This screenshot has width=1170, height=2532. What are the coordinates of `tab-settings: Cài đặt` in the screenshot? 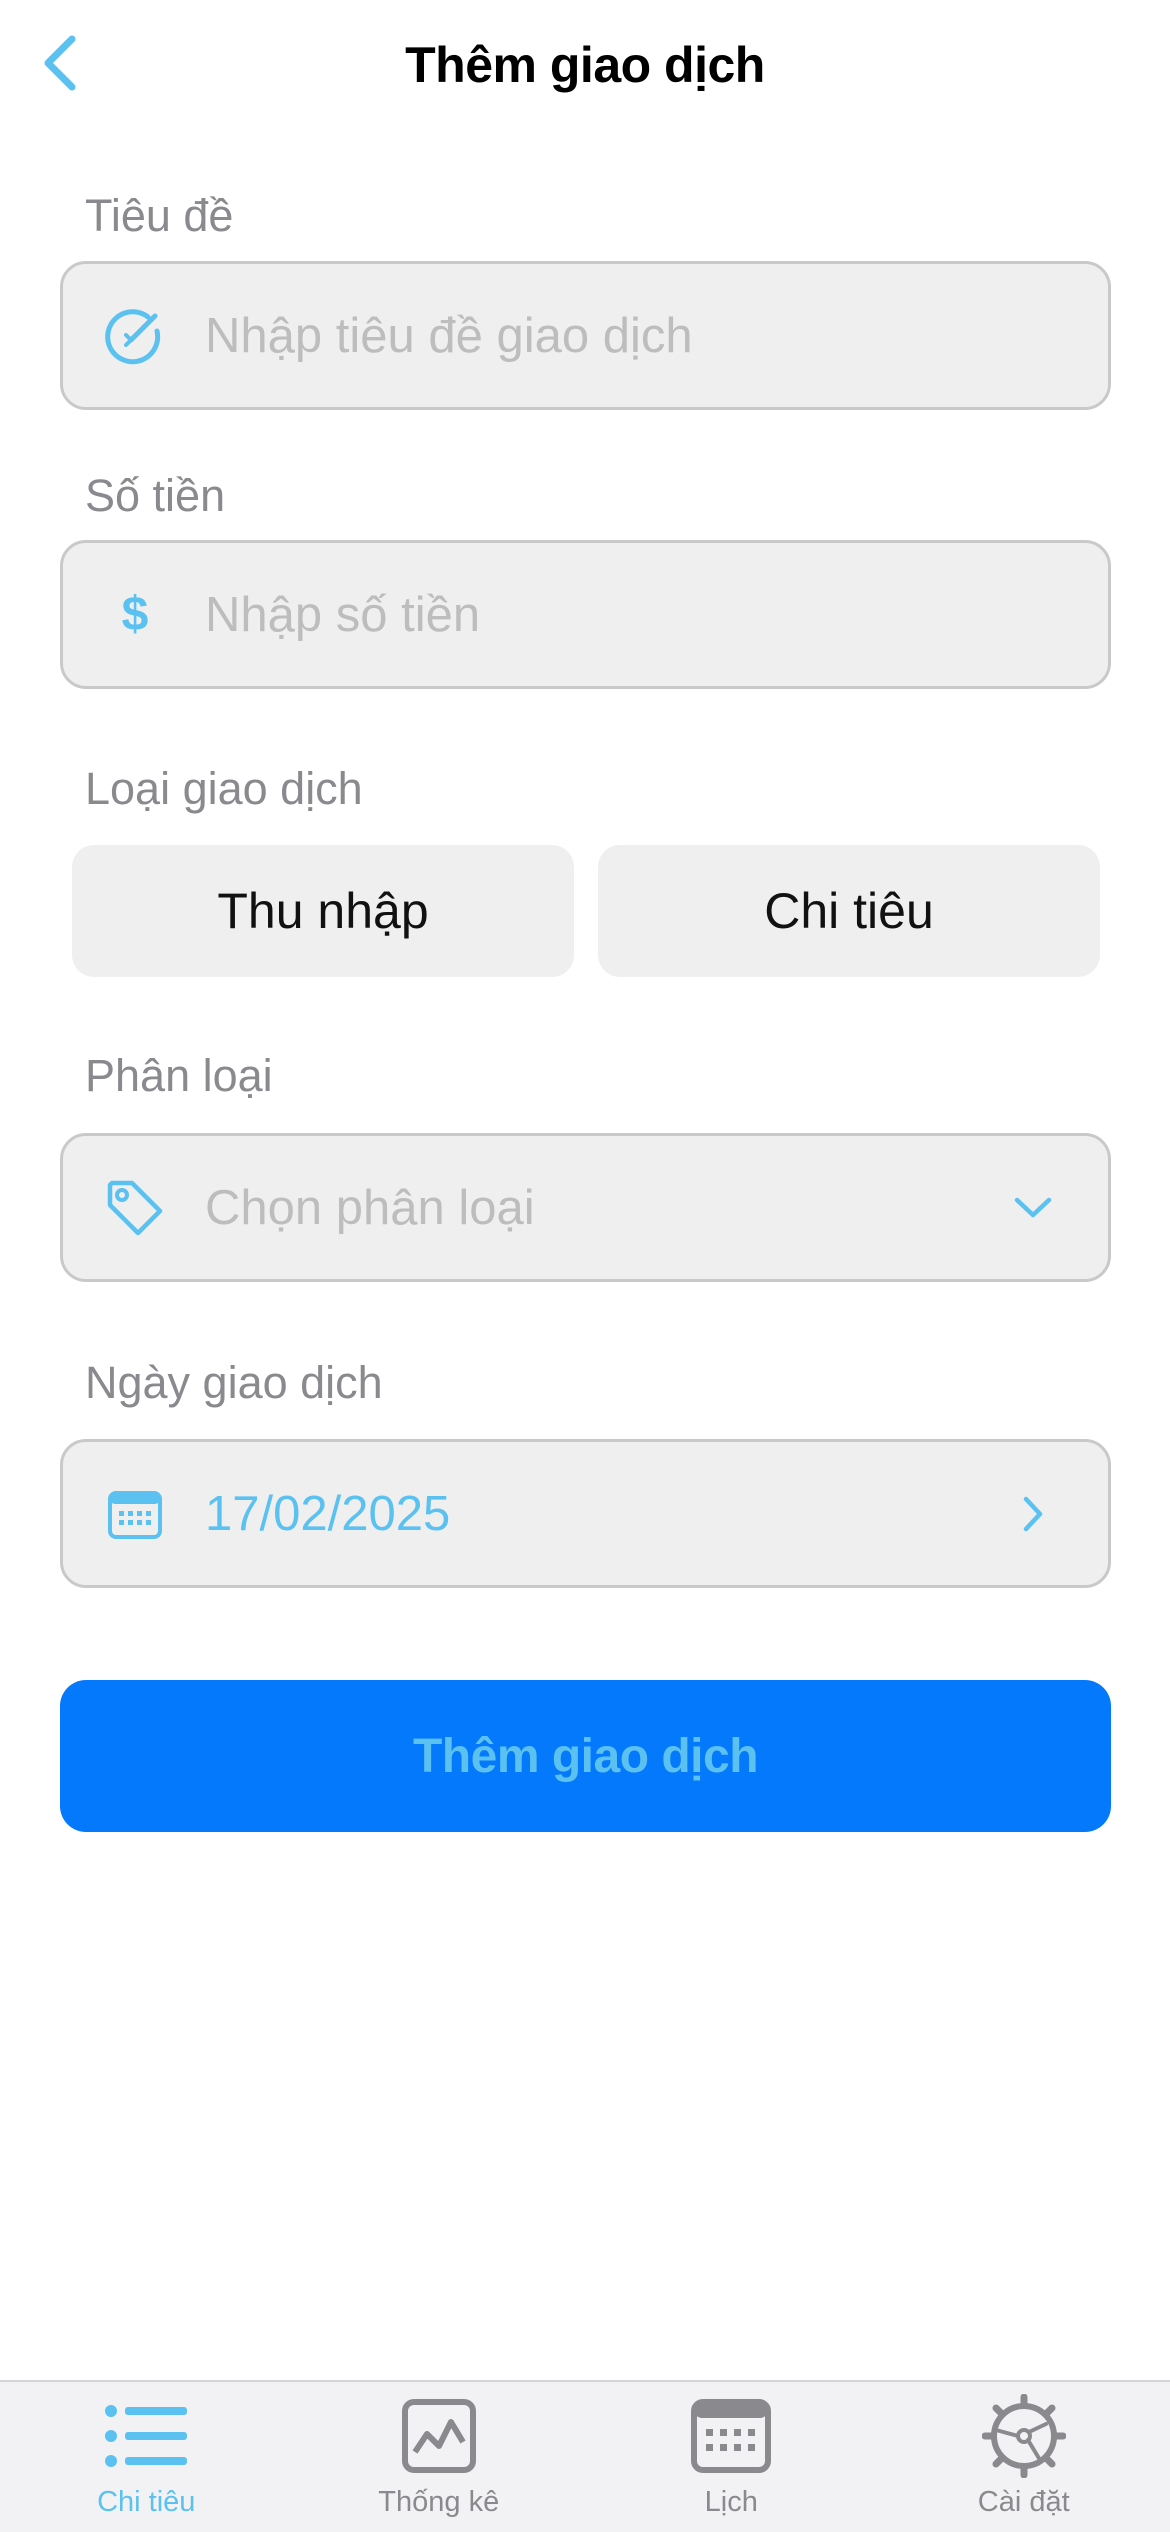 It's located at (1024, 2457).